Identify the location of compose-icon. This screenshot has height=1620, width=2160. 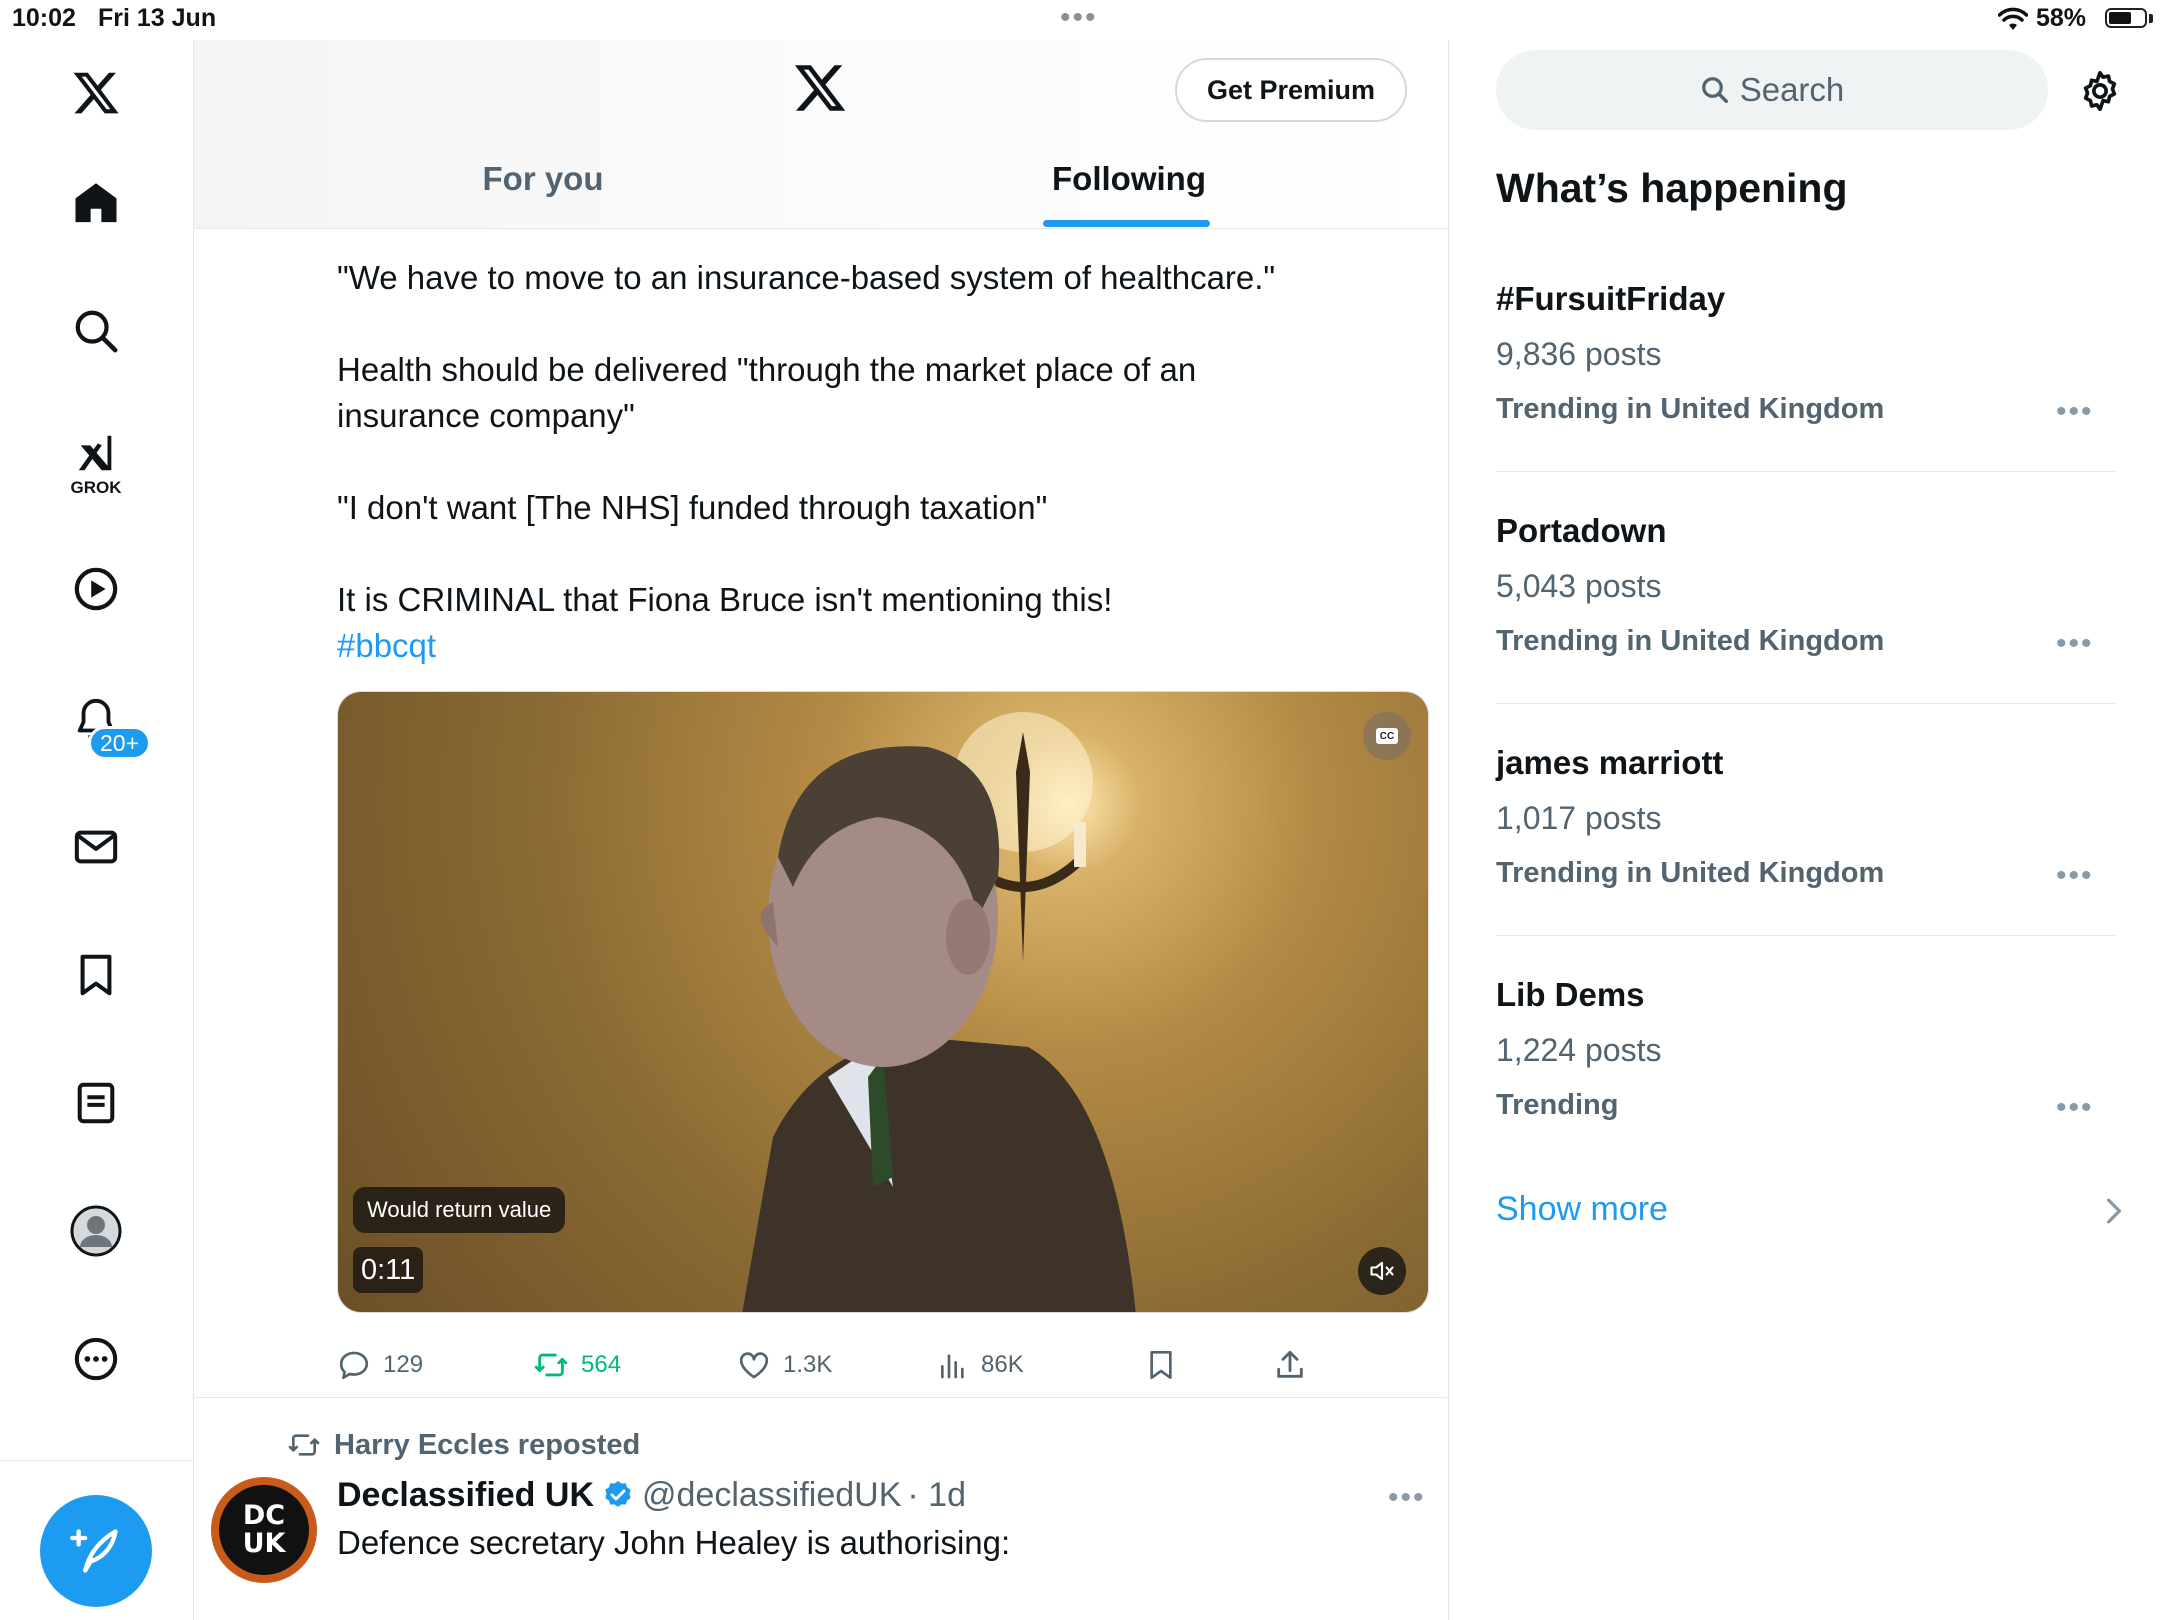
(94, 1551).